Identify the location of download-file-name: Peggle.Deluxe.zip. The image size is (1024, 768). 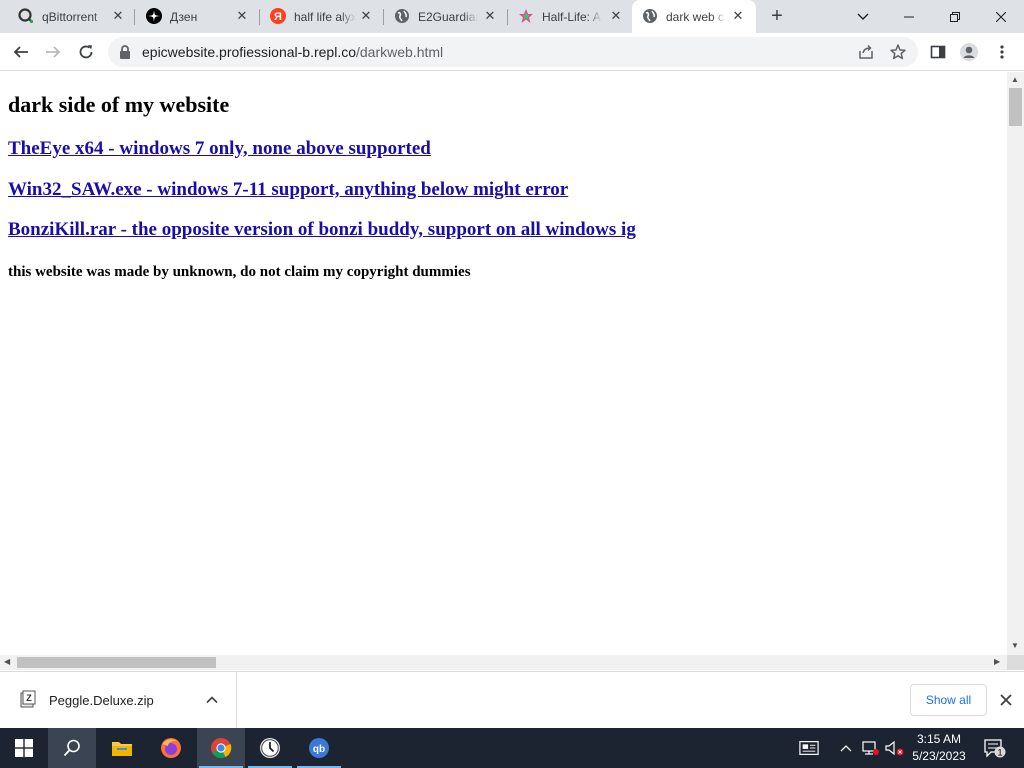
(101, 700).